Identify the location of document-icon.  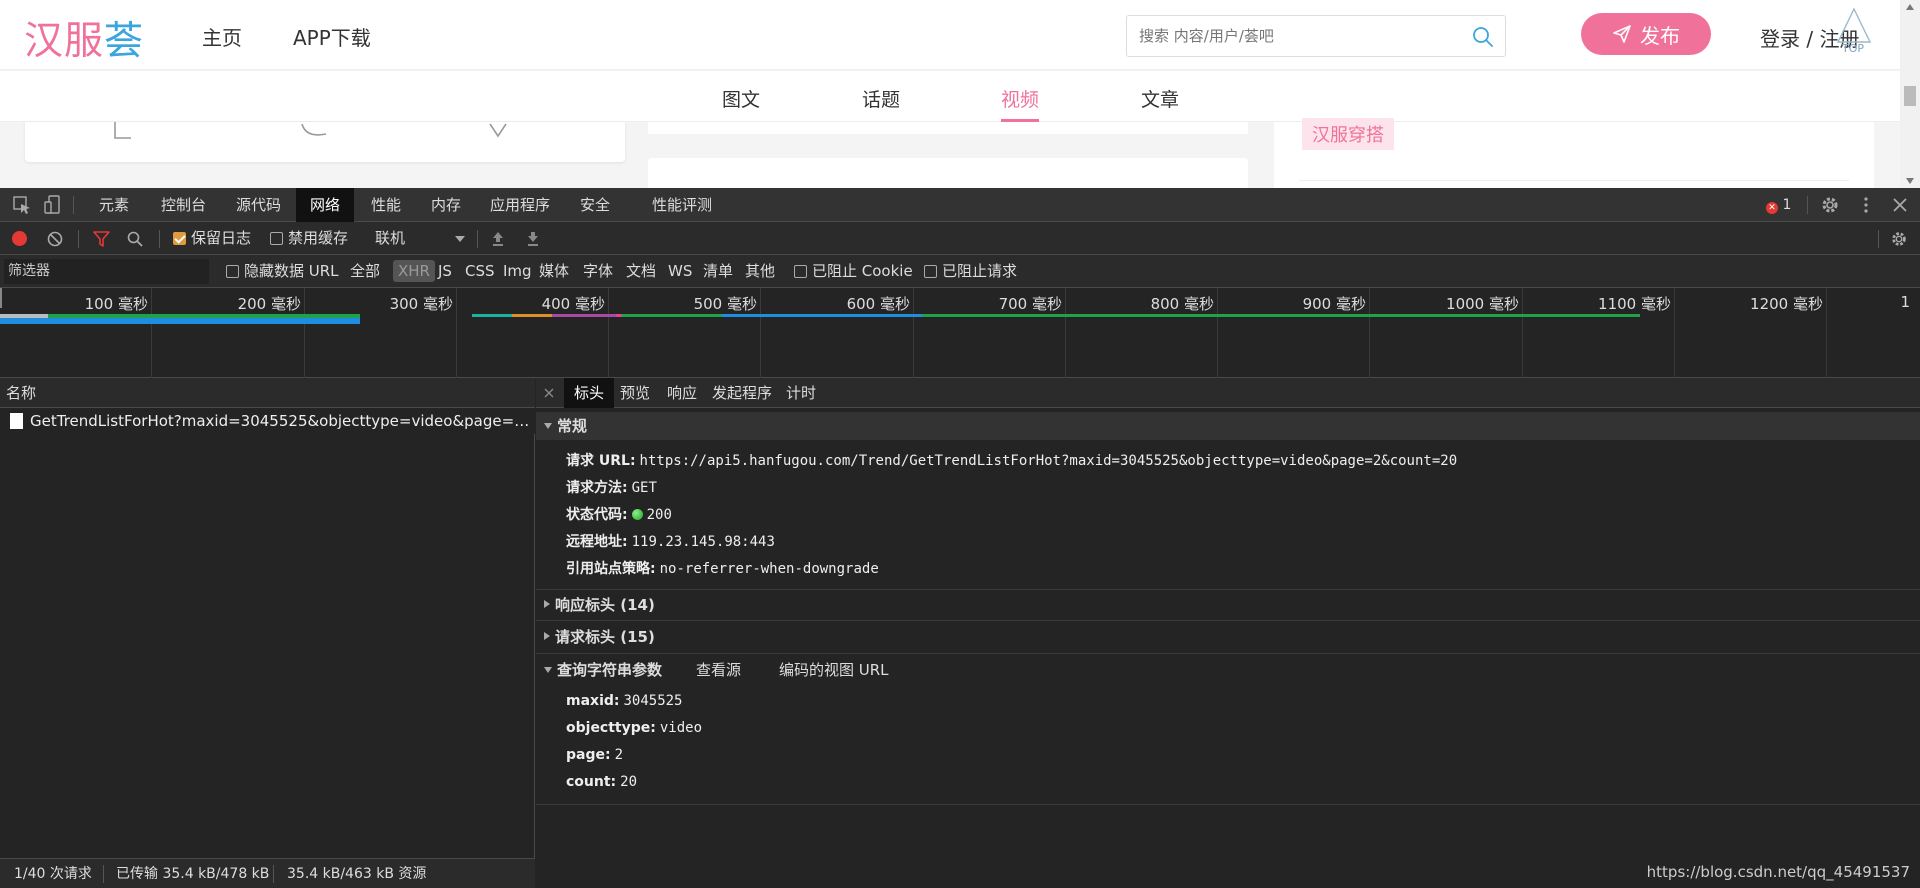
(16, 421).